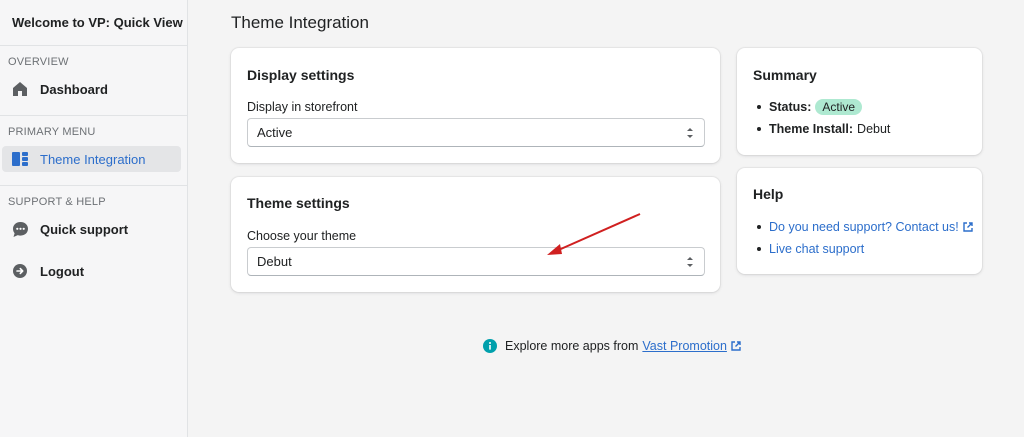 Image resolution: width=1024 pixels, height=437 pixels. I want to click on live-chat-link: Live chat support, so click(816, 249).